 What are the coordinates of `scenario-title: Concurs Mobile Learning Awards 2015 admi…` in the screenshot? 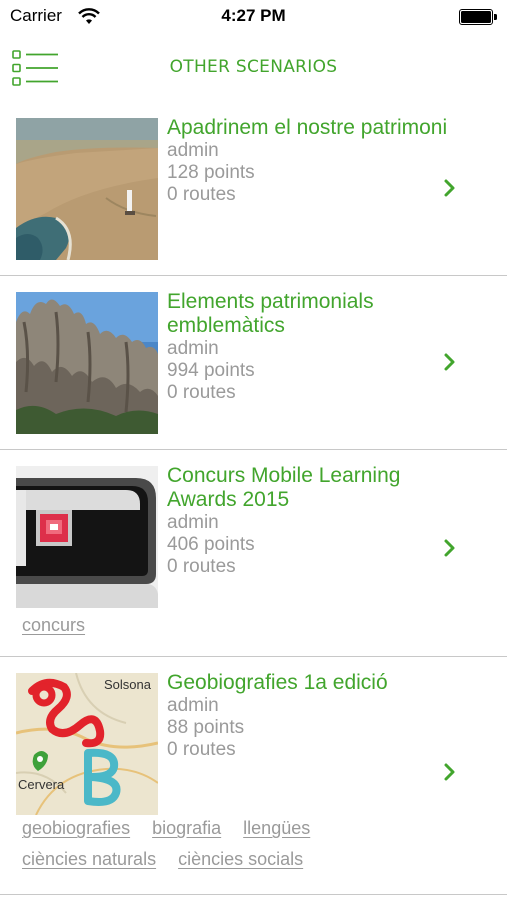 It's located at (312, 521).